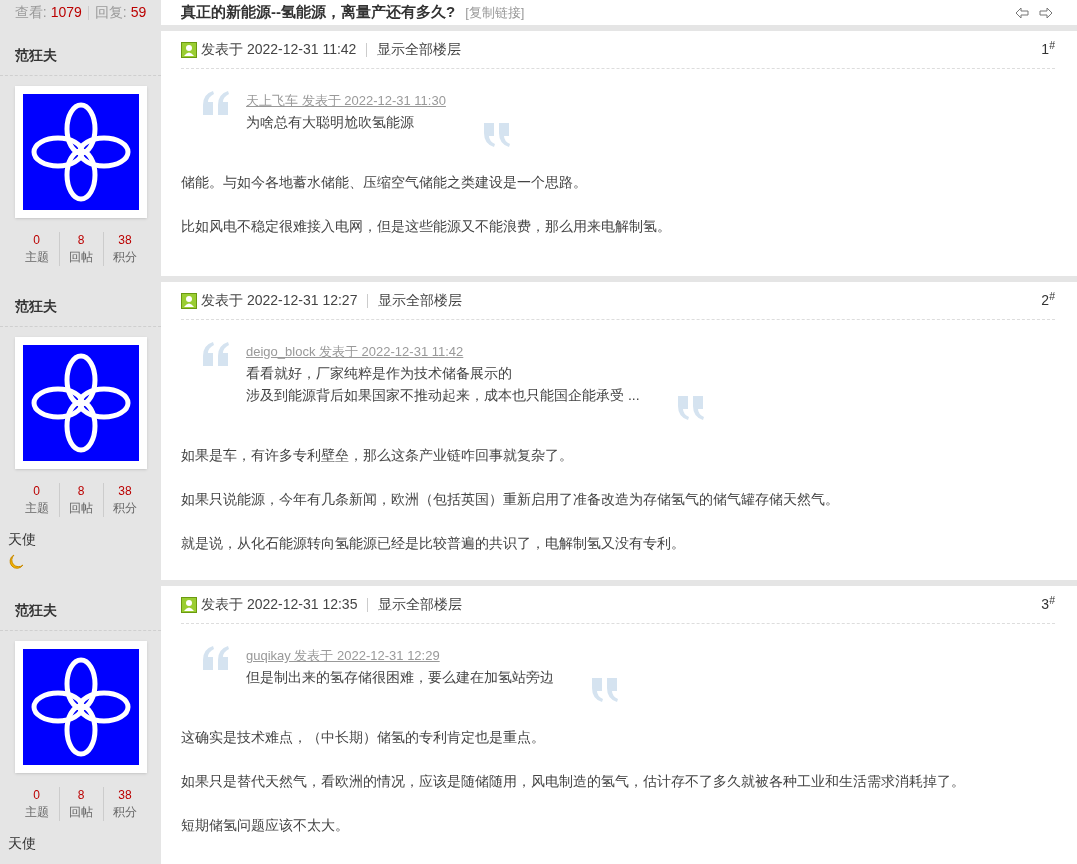 Image resolution: width=1077 pixels, height=864 pixels. I want to click on quote-text: 看看就好，厂家纯粹是作为技术储备展示的, so click(379, 373).